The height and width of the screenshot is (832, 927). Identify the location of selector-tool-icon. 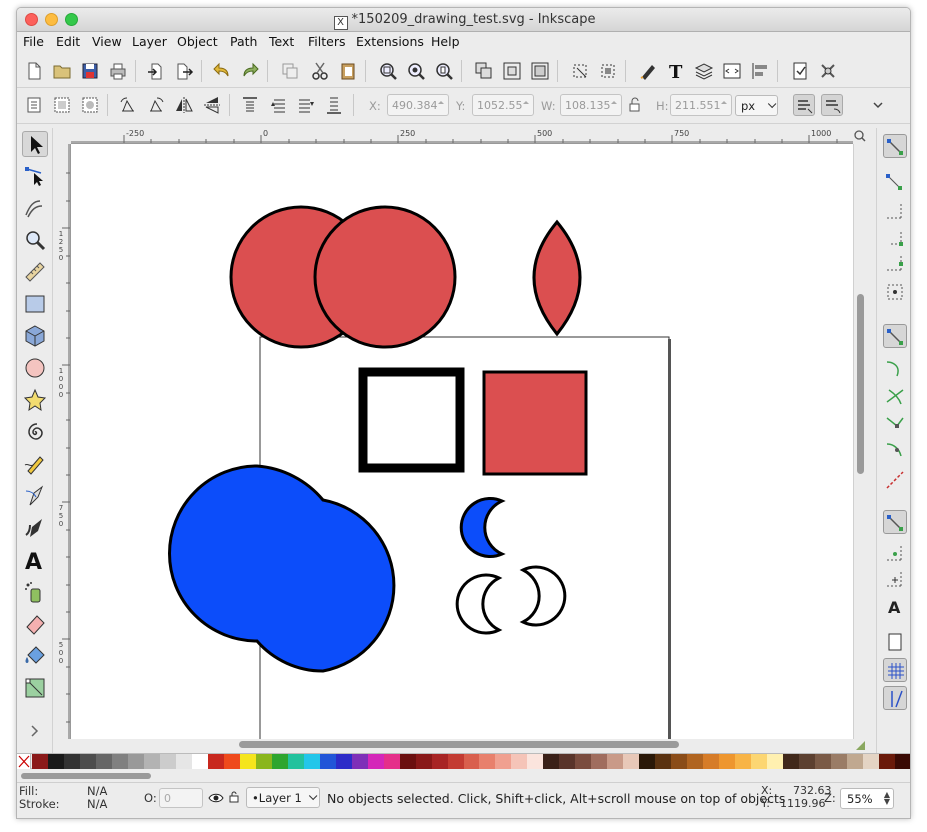
(35, 144).